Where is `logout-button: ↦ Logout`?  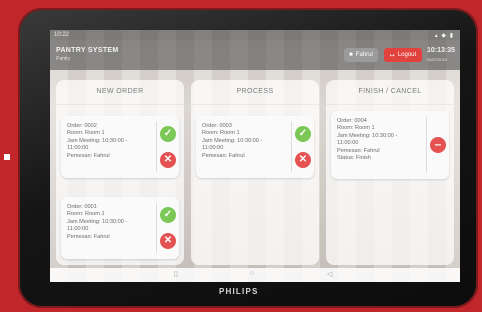 logout-button: ↦ Logout is located at coordinates (403, 55).